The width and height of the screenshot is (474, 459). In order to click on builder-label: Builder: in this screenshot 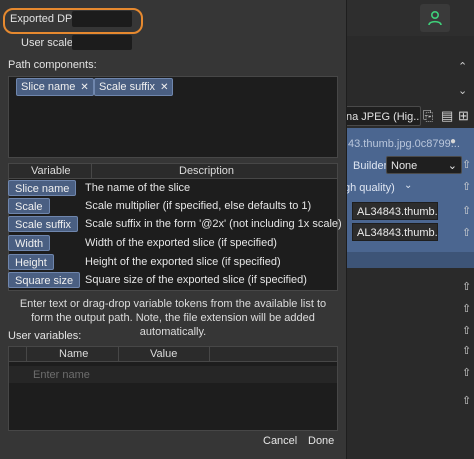, I will do `click(372, 166)`.